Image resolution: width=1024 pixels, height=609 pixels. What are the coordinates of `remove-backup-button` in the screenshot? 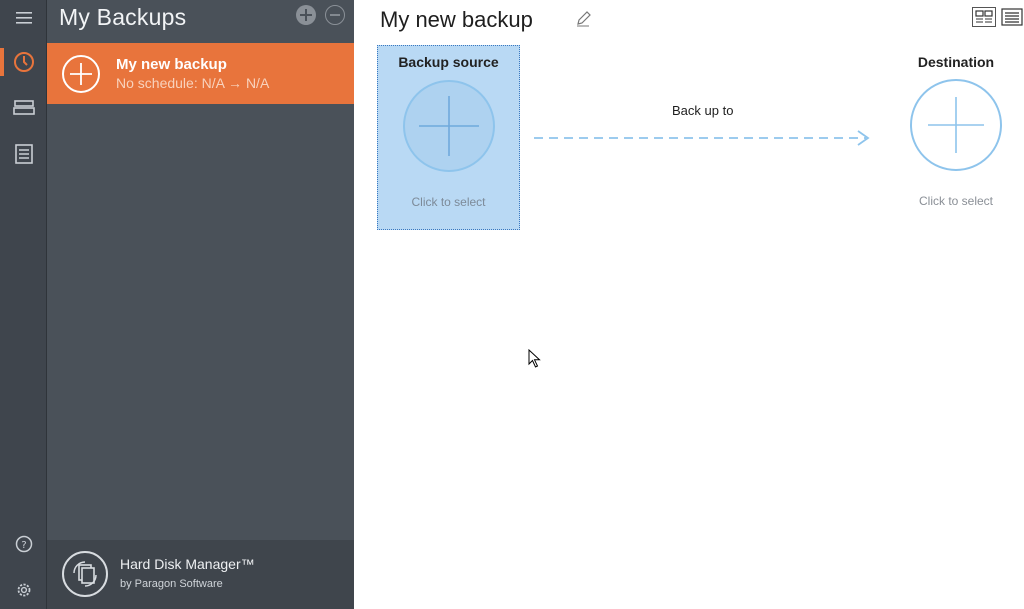 It's located at (335, 15).